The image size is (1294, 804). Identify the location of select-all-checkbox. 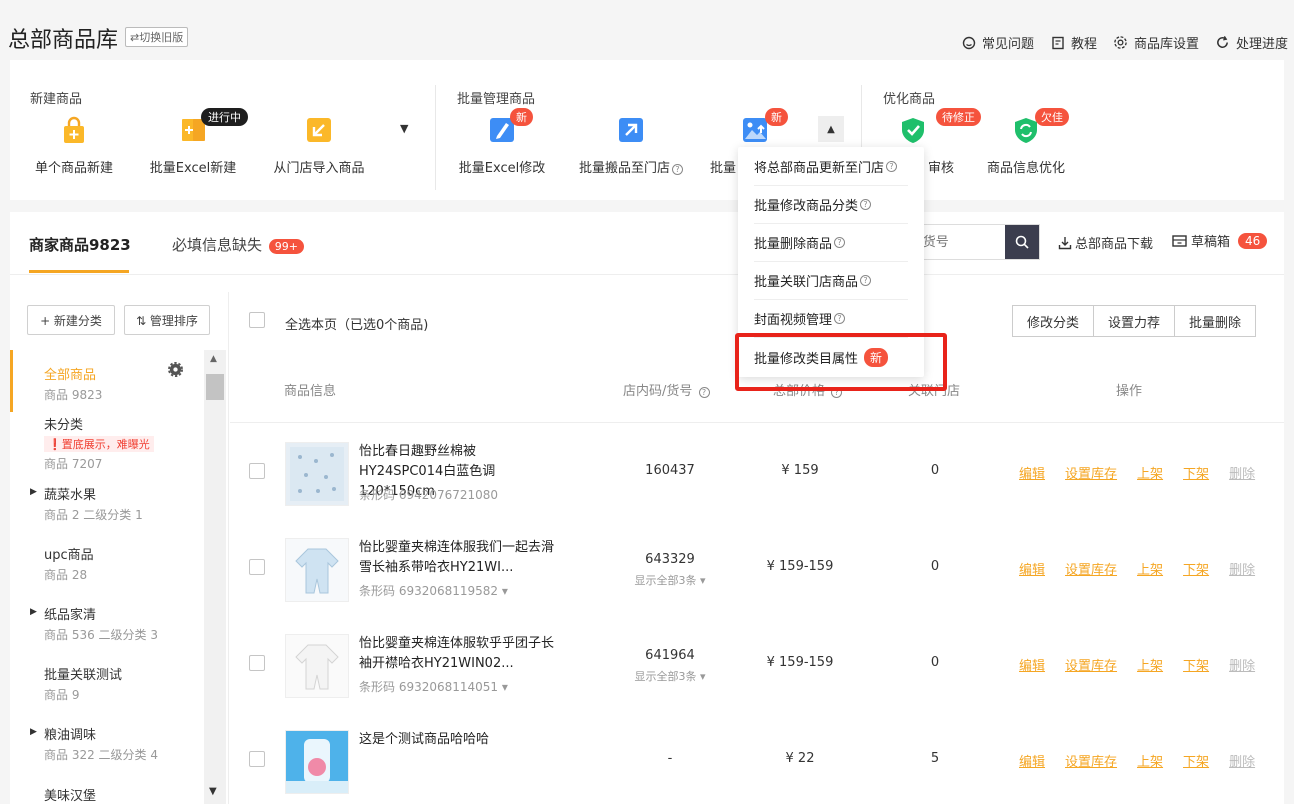
(257, 320).